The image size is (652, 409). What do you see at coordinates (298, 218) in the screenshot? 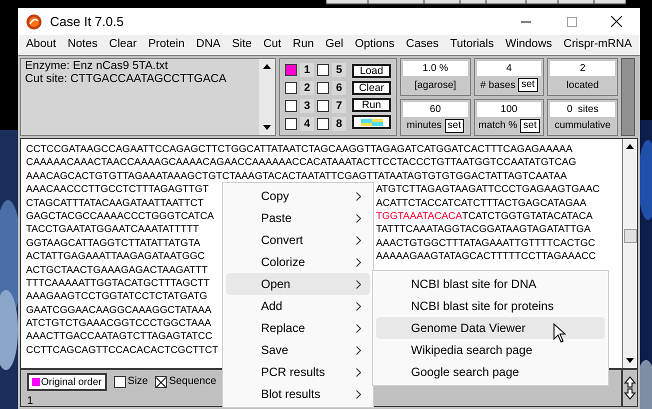
I see `menu-item: Paste` at bounding box center [298, 218].